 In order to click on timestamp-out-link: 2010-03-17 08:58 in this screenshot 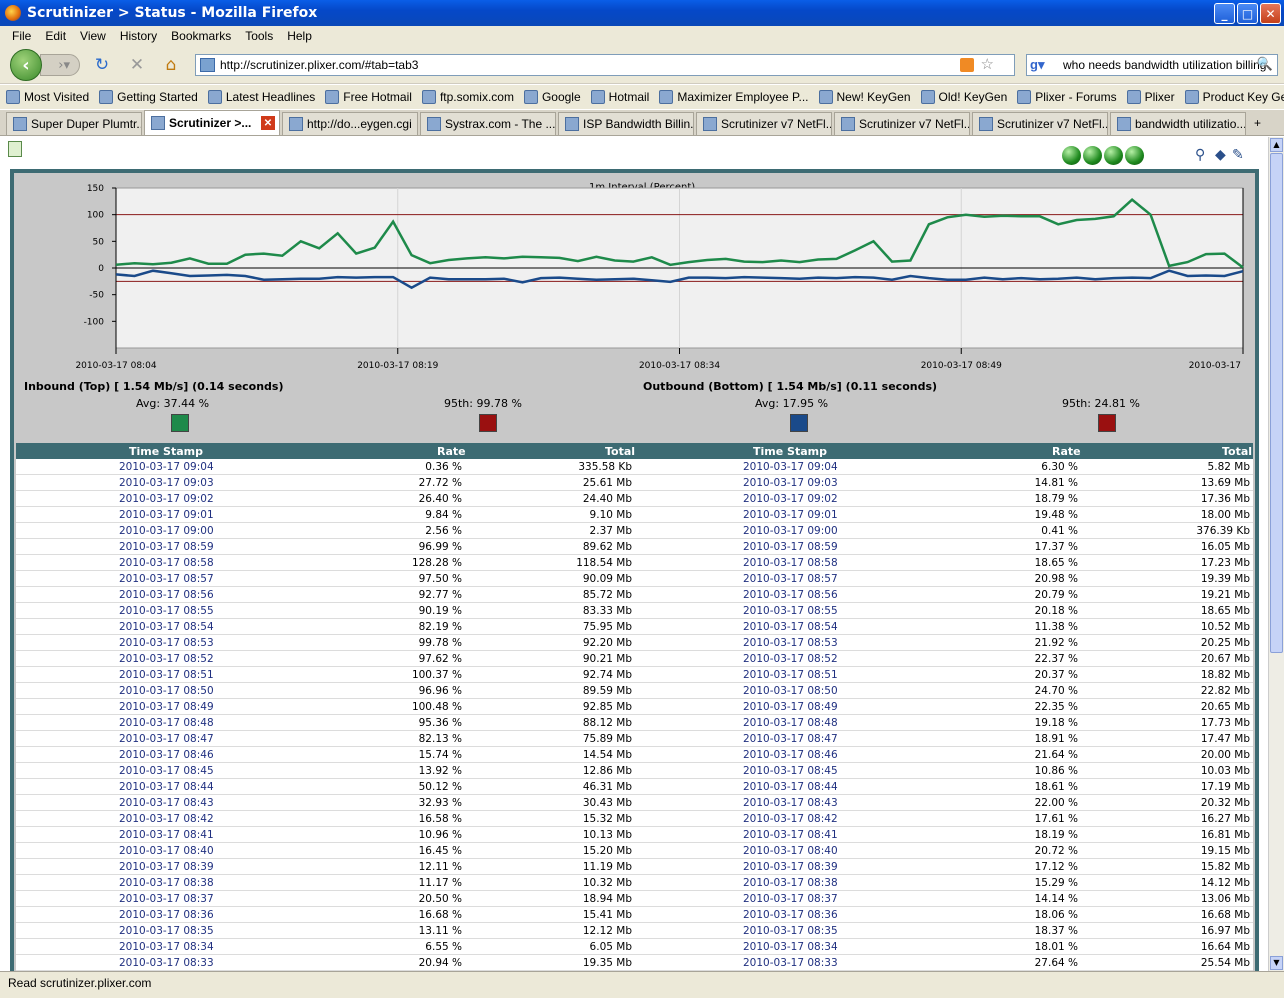, I will do `click(793, 563)`.